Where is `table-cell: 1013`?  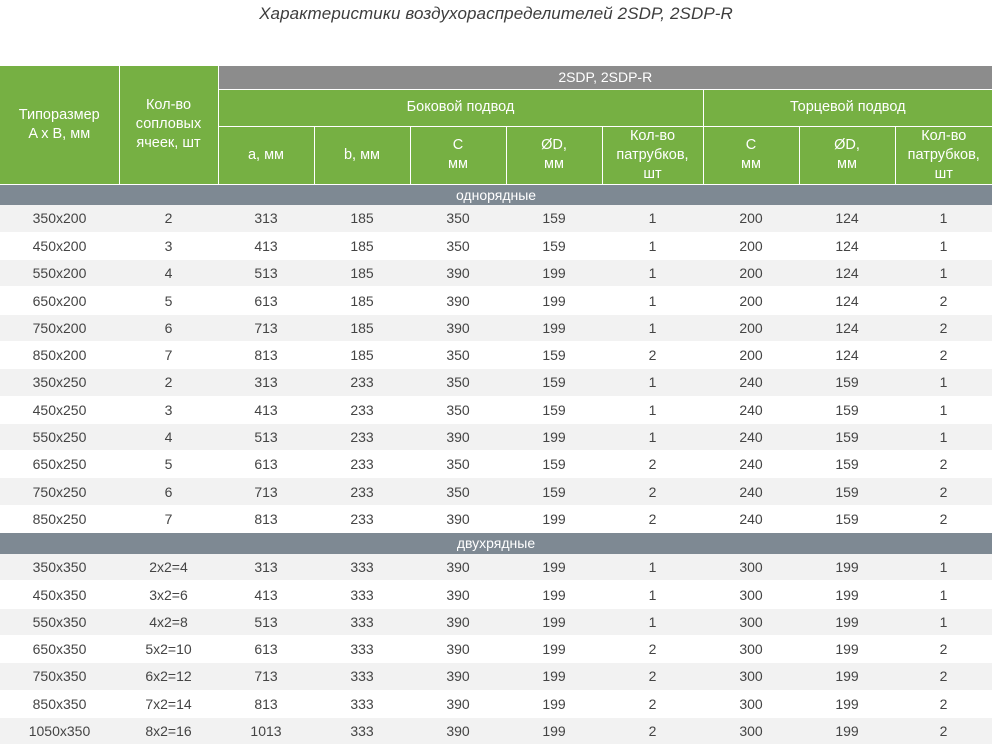 table-cell: 1013 is located at coordinates (266, 731).